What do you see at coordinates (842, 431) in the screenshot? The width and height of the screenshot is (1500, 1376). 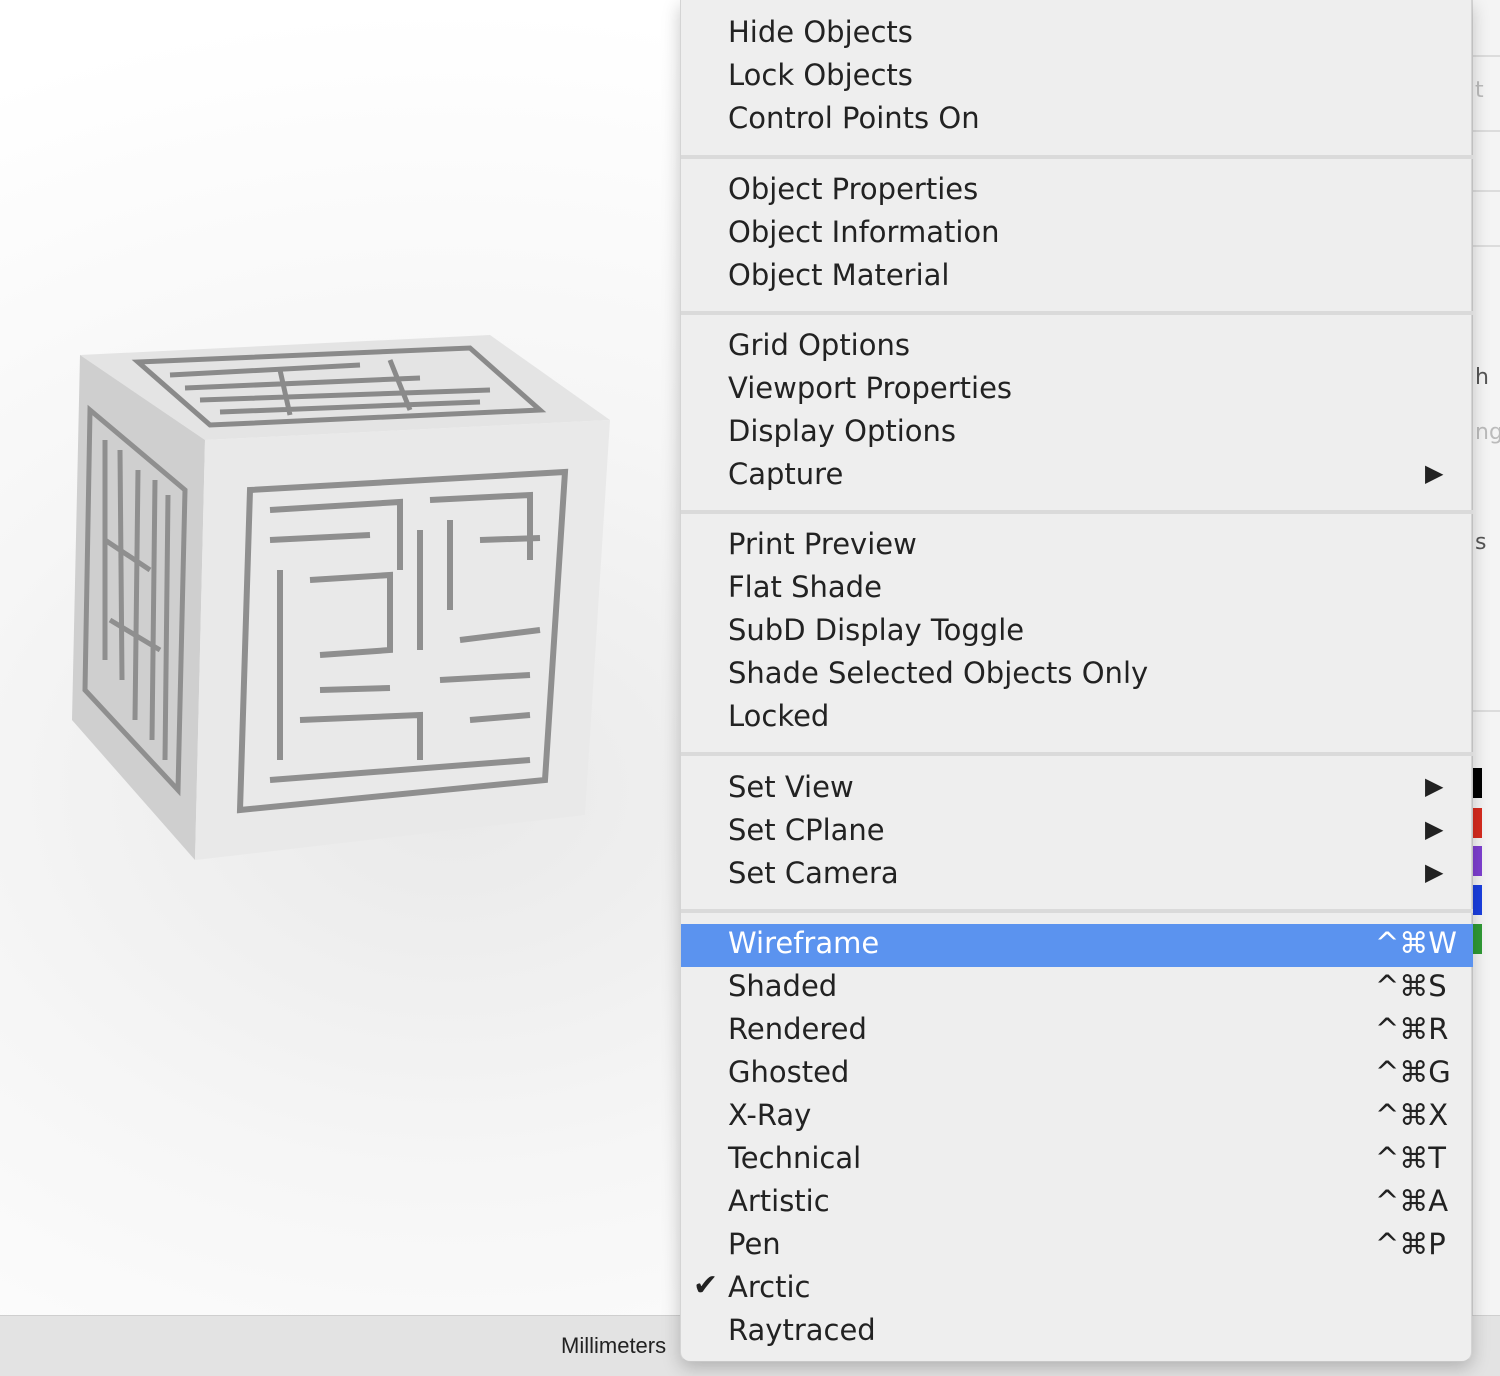 I see `menu-item-label: Display Options` at bounding box center [842, 431].